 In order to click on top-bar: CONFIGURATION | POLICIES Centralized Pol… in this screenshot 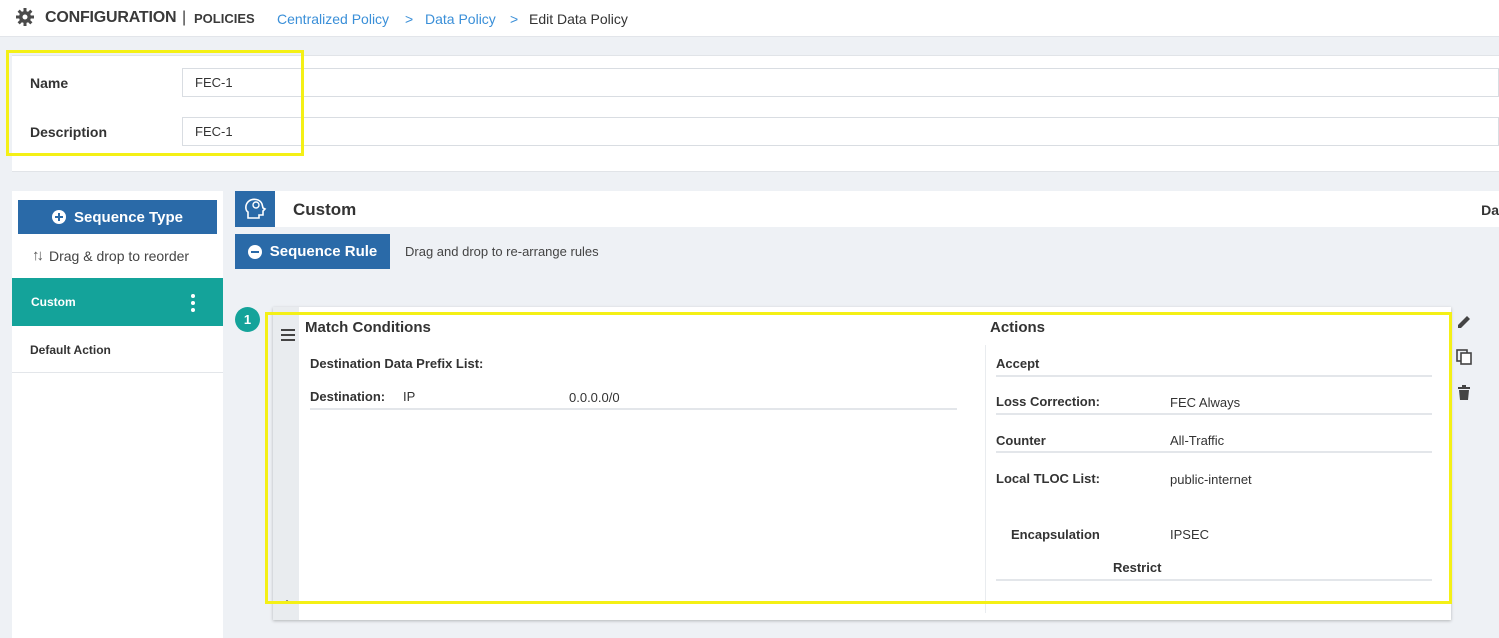, I will do `click(749, 18)`.